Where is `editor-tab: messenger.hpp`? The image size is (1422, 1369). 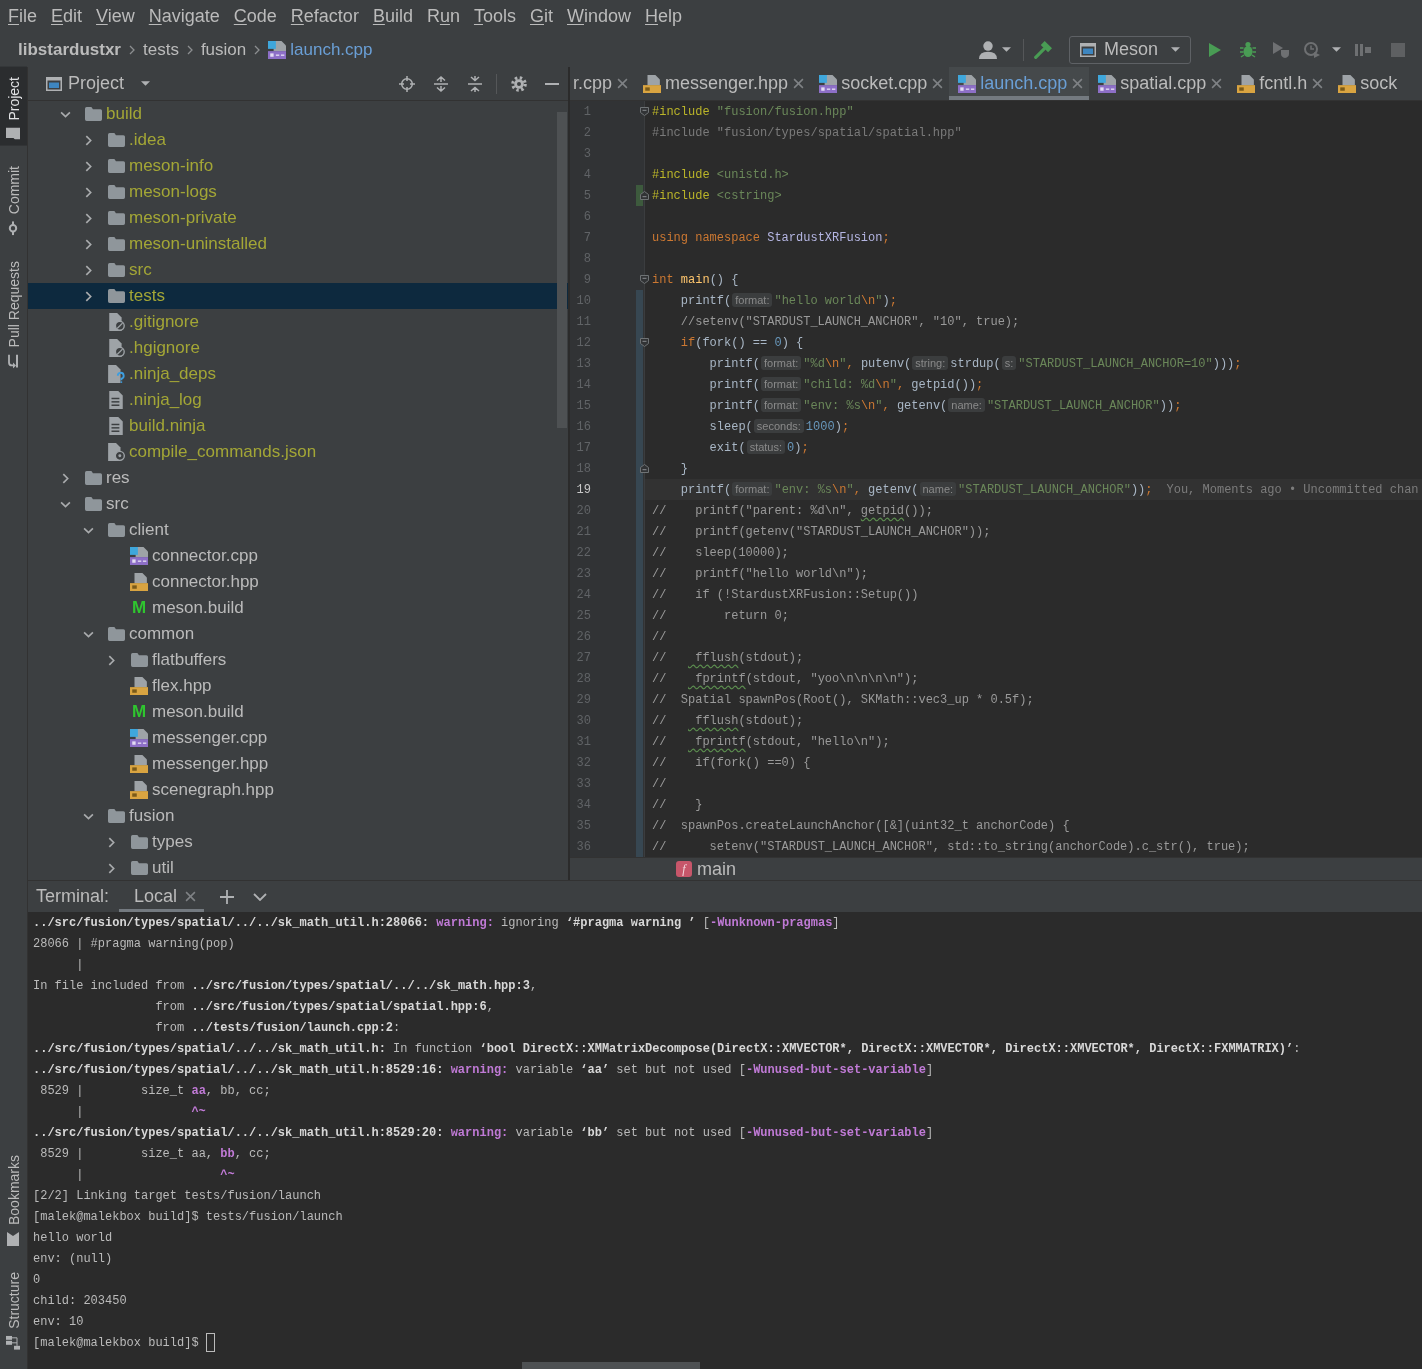
editor-tab: messenger.hpp is located at coordinates (722, 83).